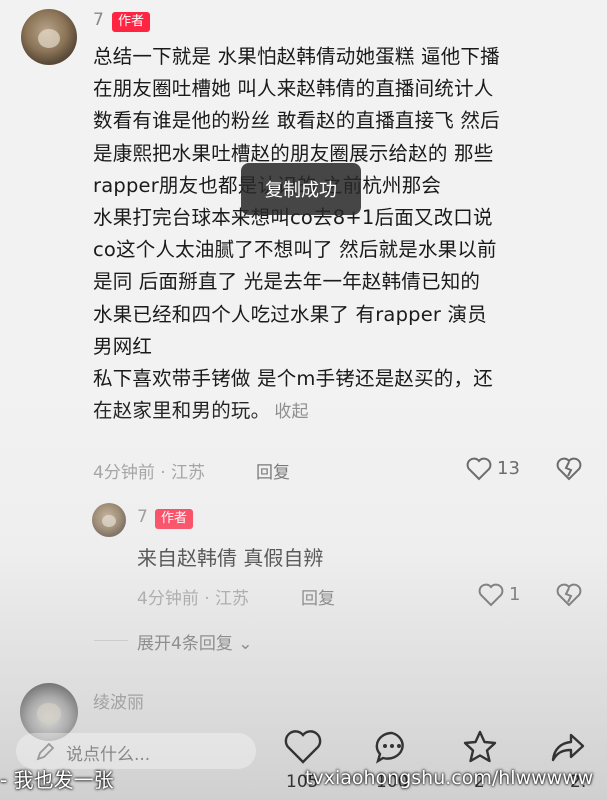 This screenshot has width=607, height=800. I want to click on reply-author-badge: 作者, so click(174, 519).